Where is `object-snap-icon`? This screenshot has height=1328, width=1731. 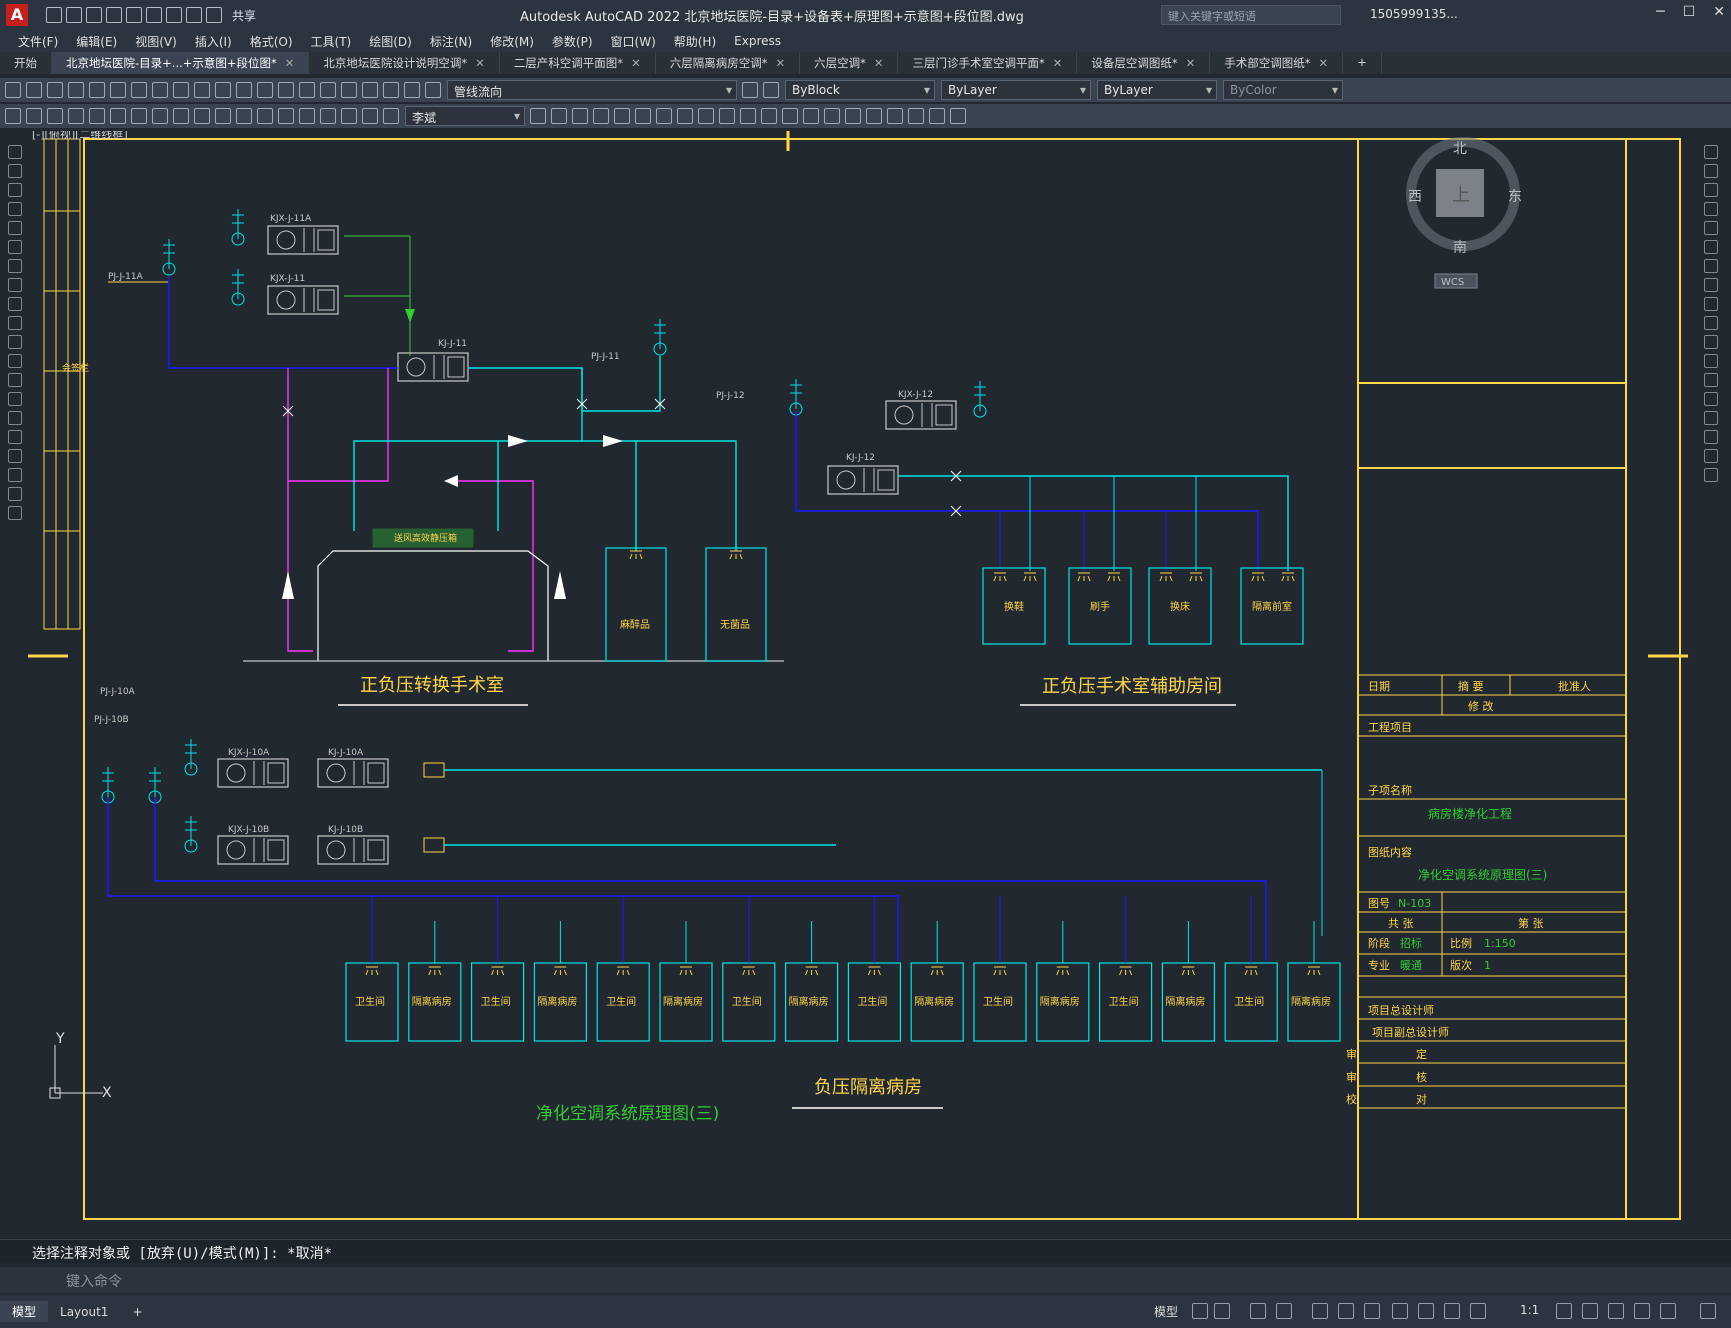 object-snap-icon is located at coordinates (1346, 1311).